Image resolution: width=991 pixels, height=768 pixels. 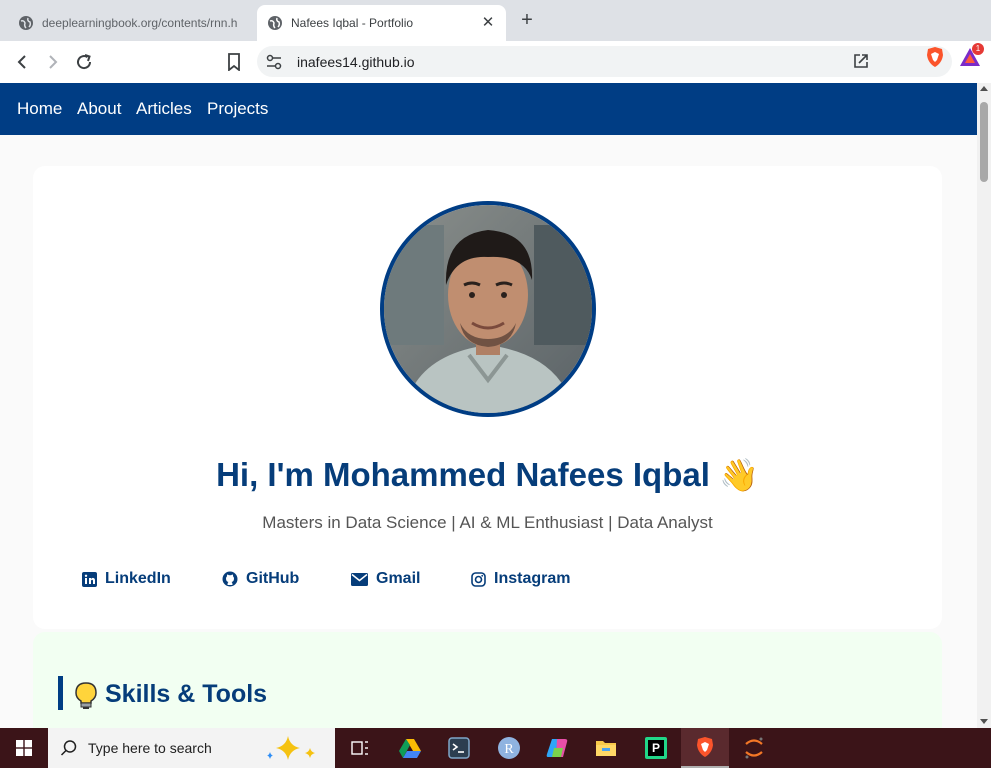 I want to click on skills-heading: Skills & Tools, so click(x=186, y=694).